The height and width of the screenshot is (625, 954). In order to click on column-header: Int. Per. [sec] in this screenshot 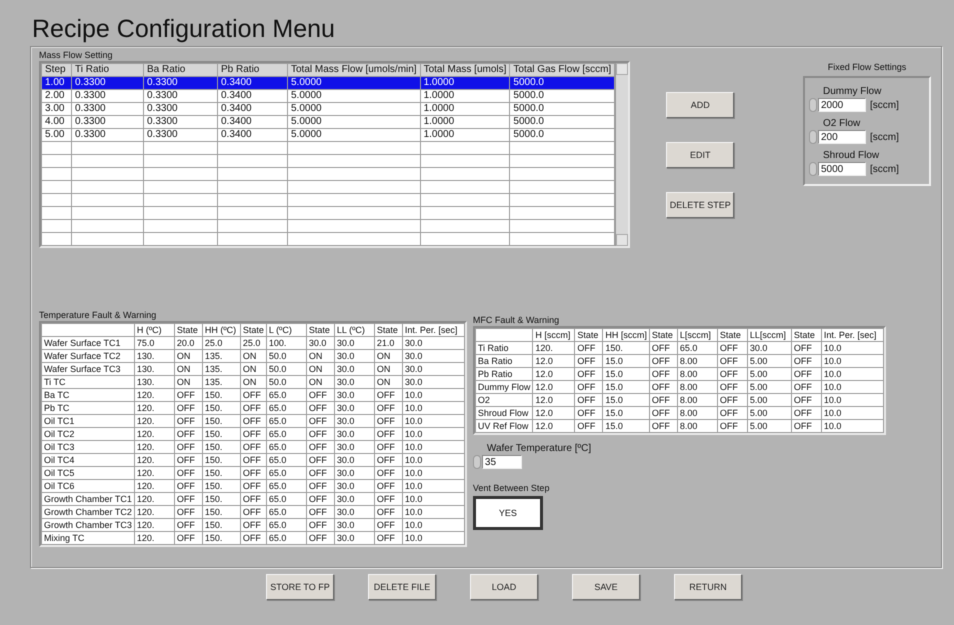, I will do `click(433, 330)`.